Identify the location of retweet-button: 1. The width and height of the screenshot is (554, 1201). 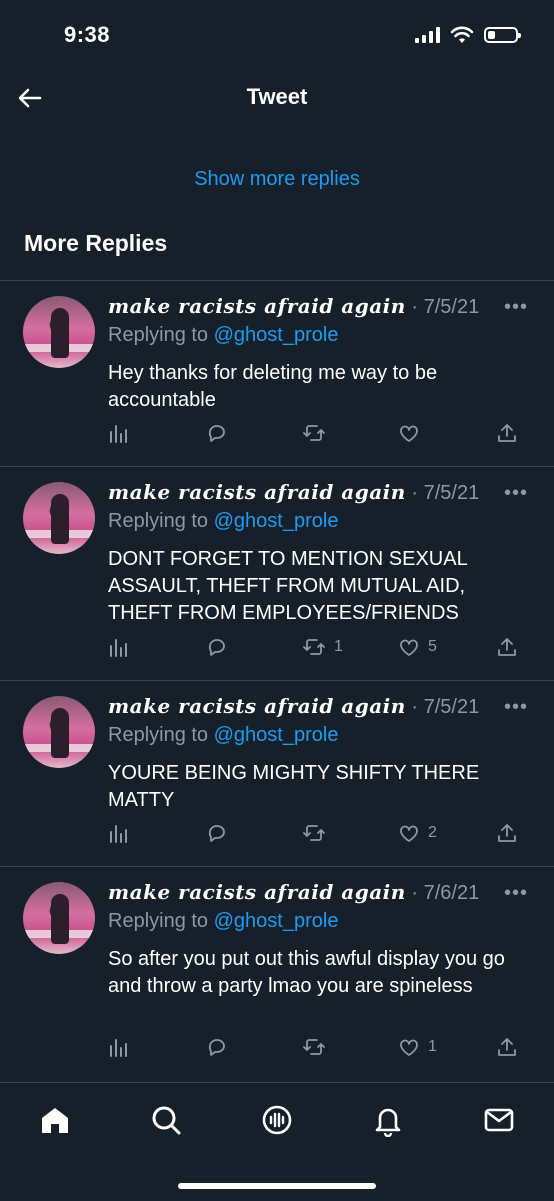
(322, 647).